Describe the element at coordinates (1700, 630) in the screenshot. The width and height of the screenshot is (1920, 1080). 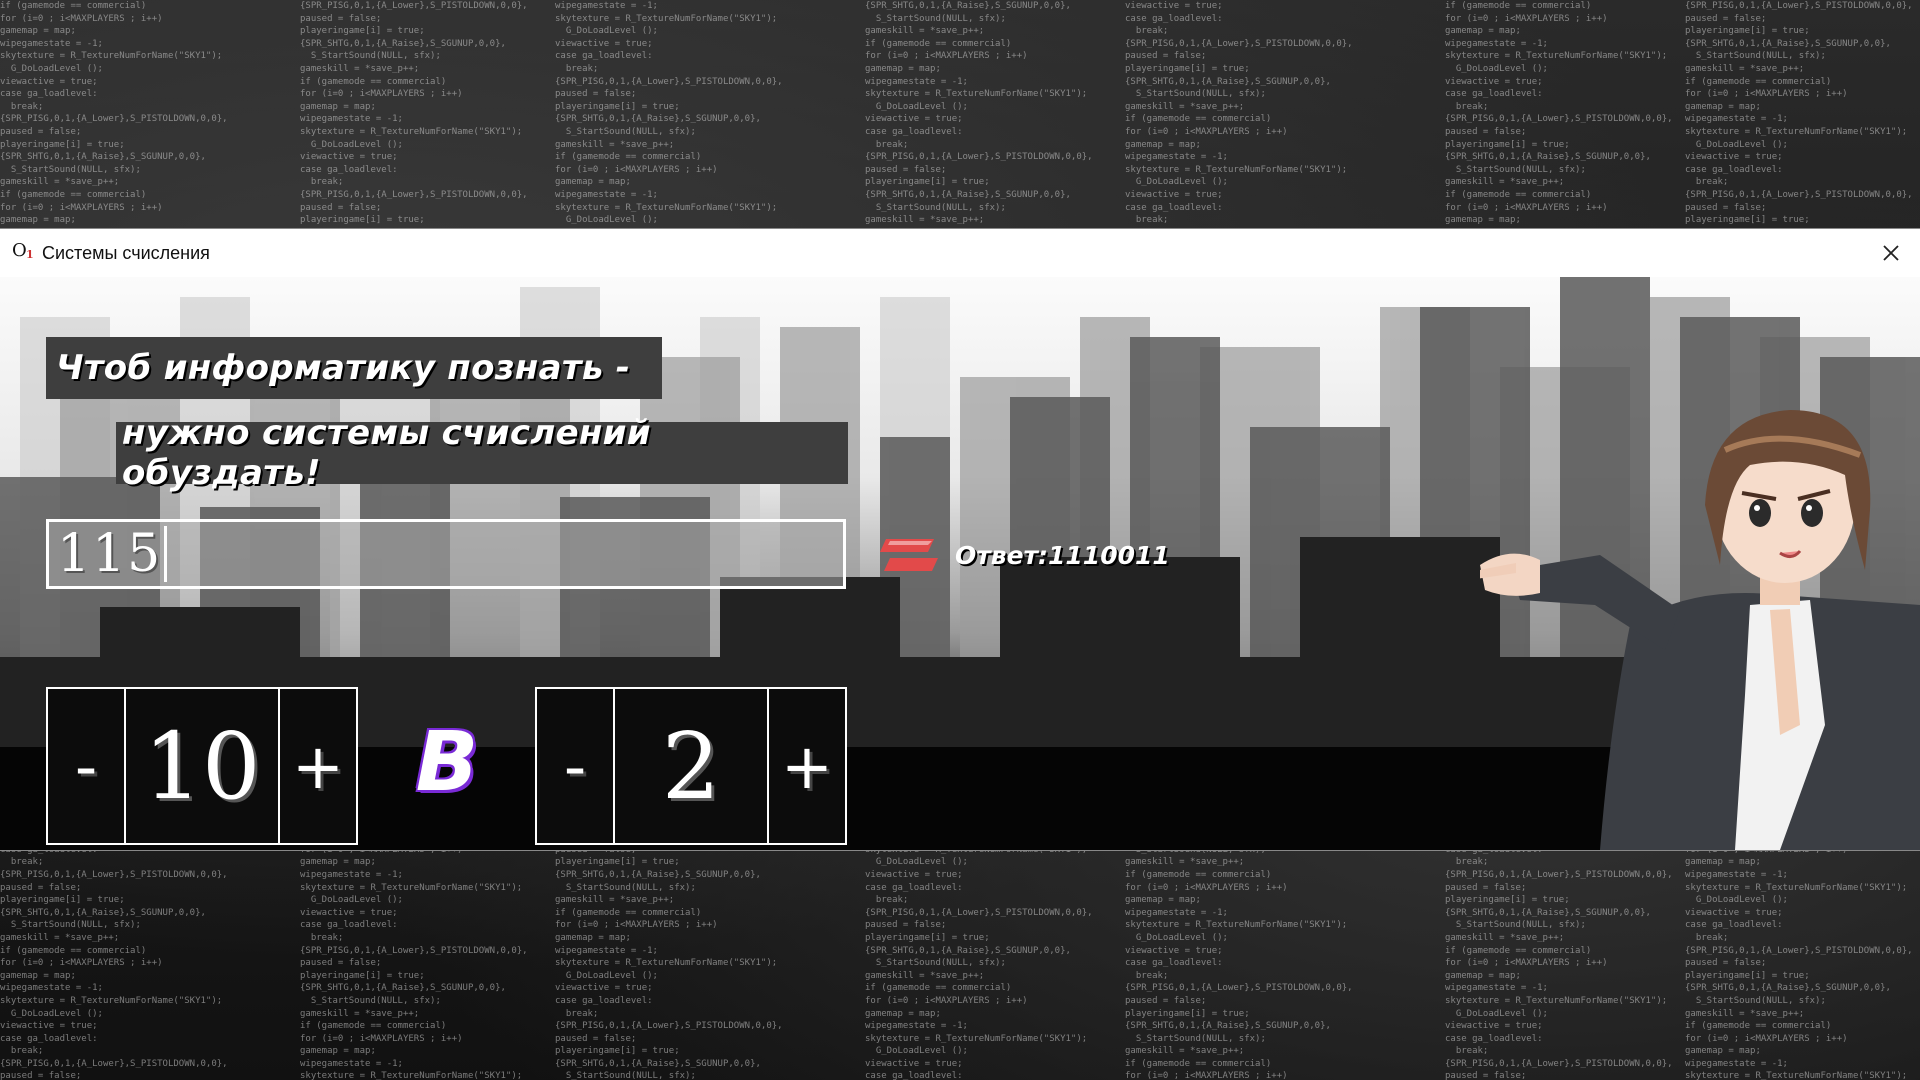
I see `anime-mascot-illustration` at that location.